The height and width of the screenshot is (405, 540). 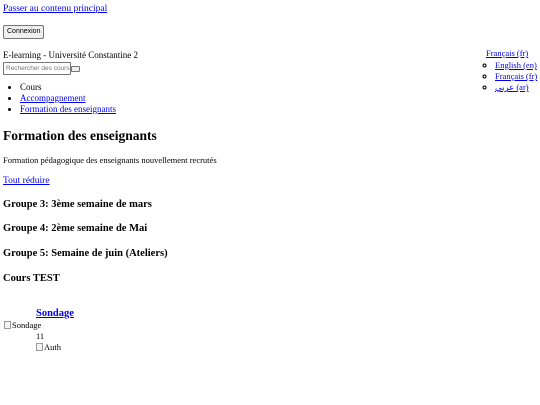 I want to click on breadcrumb-link-formation: Formation des enseignants, so click(x=68, y=109).